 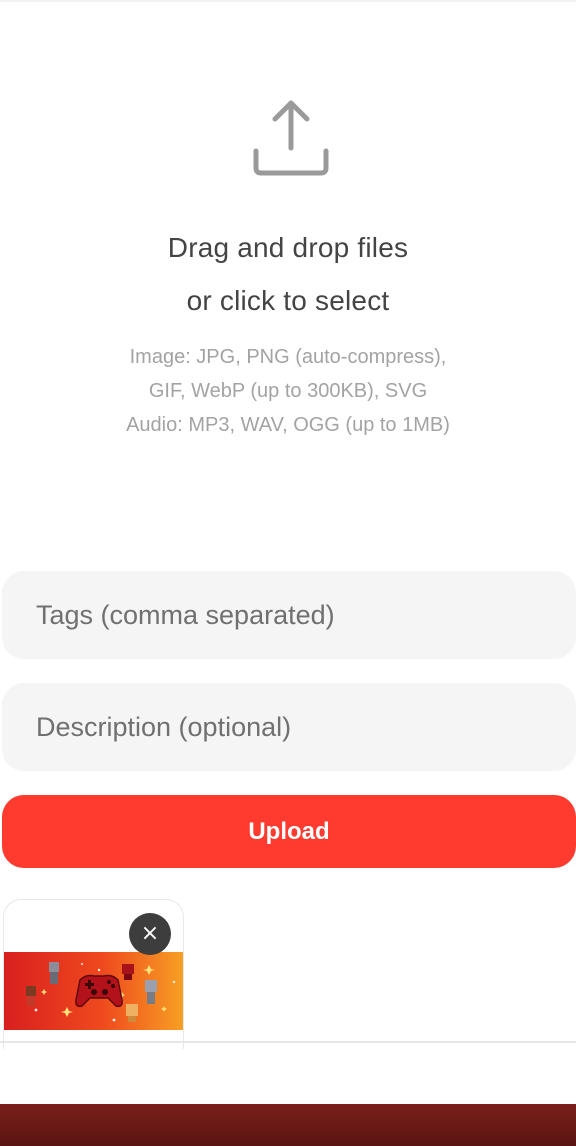 What do you see at coordinates (93, 991) in the screenshot?
I see `game-controller-thumbnail` at bounding box center [93, 991].